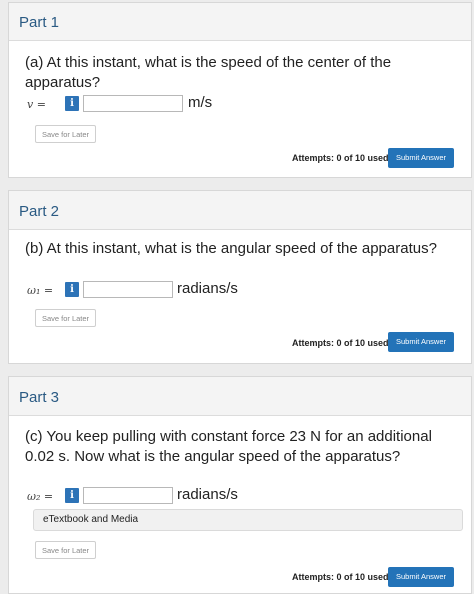  What do you see at coordinates (200, 102) in the screenshot?
I see `part-1-unit: m/s` at bounding box center [200, 102].